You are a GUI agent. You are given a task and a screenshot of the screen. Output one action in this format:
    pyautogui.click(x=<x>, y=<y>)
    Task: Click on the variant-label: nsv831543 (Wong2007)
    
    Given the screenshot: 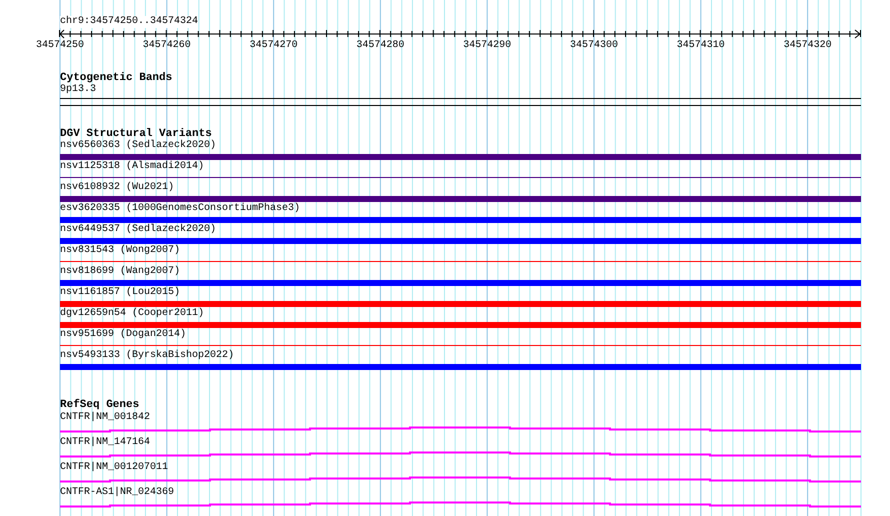 What is the action you would take?
    pyautogui.click(x=120, y=251)
    